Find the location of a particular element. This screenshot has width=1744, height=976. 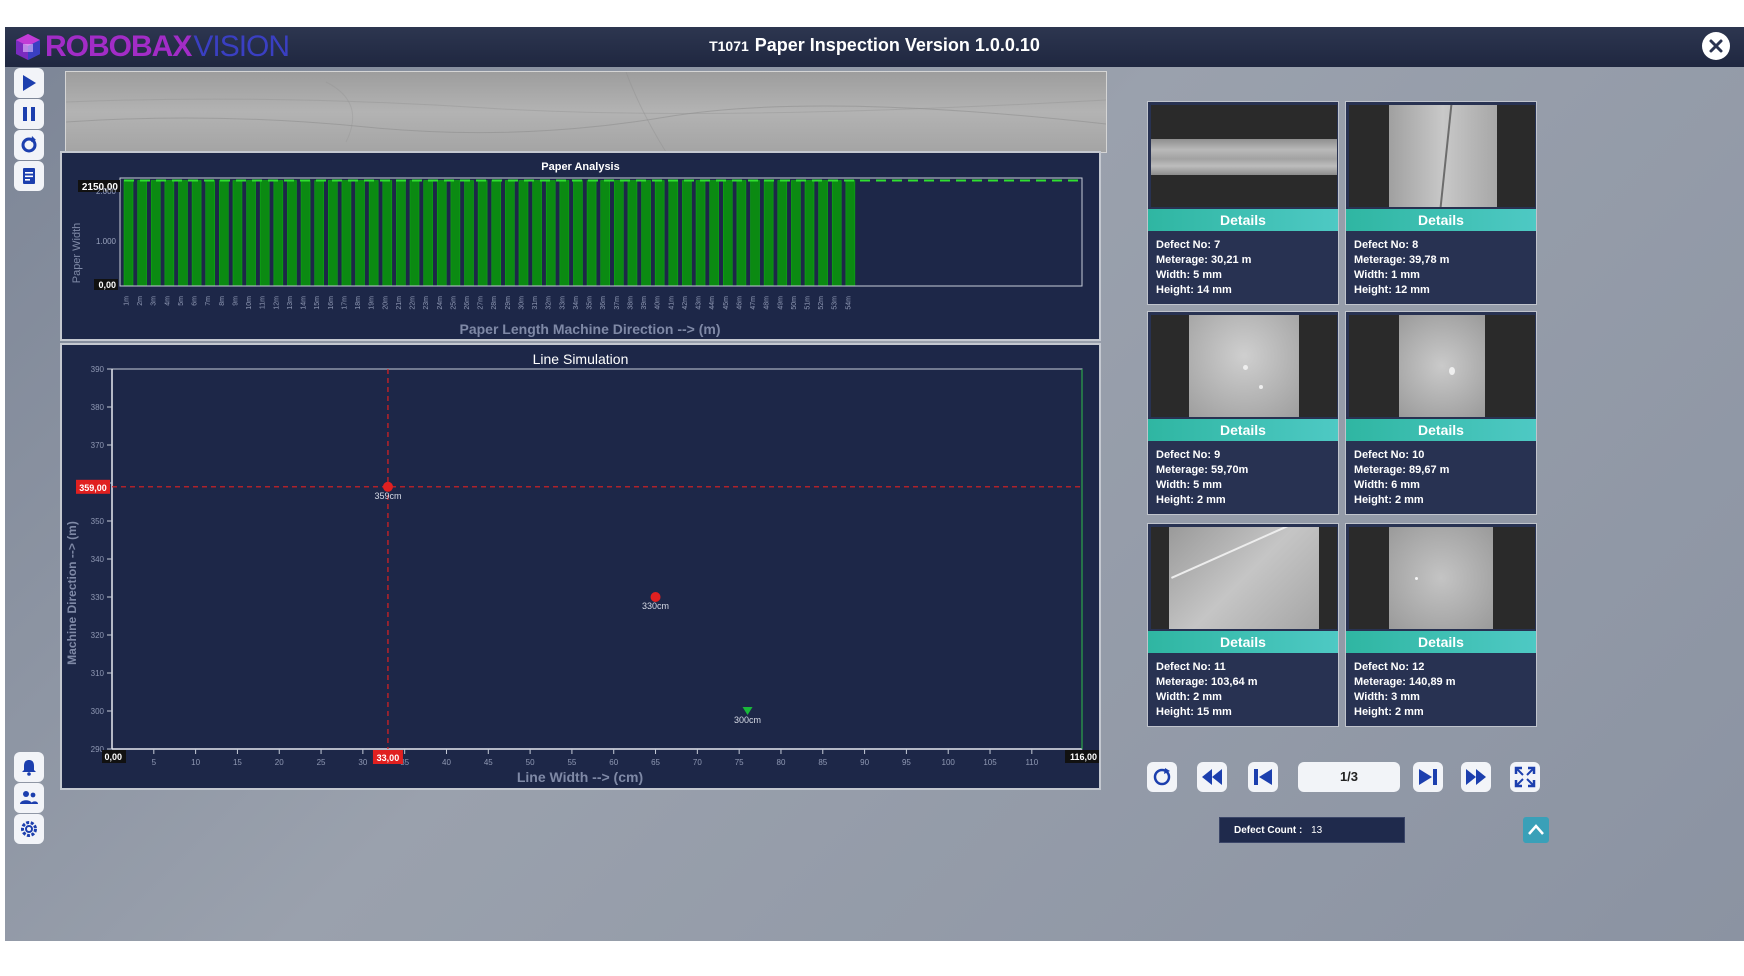

users-button is located at coordinates (29, 798).